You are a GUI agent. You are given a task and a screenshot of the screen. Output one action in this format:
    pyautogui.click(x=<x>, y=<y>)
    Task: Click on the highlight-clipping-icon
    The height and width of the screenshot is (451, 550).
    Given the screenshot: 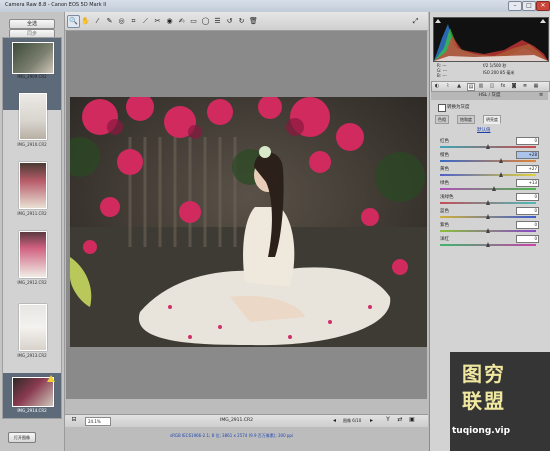 What is the action you would take?
    pyautogui.click(x=543, y=21)
    